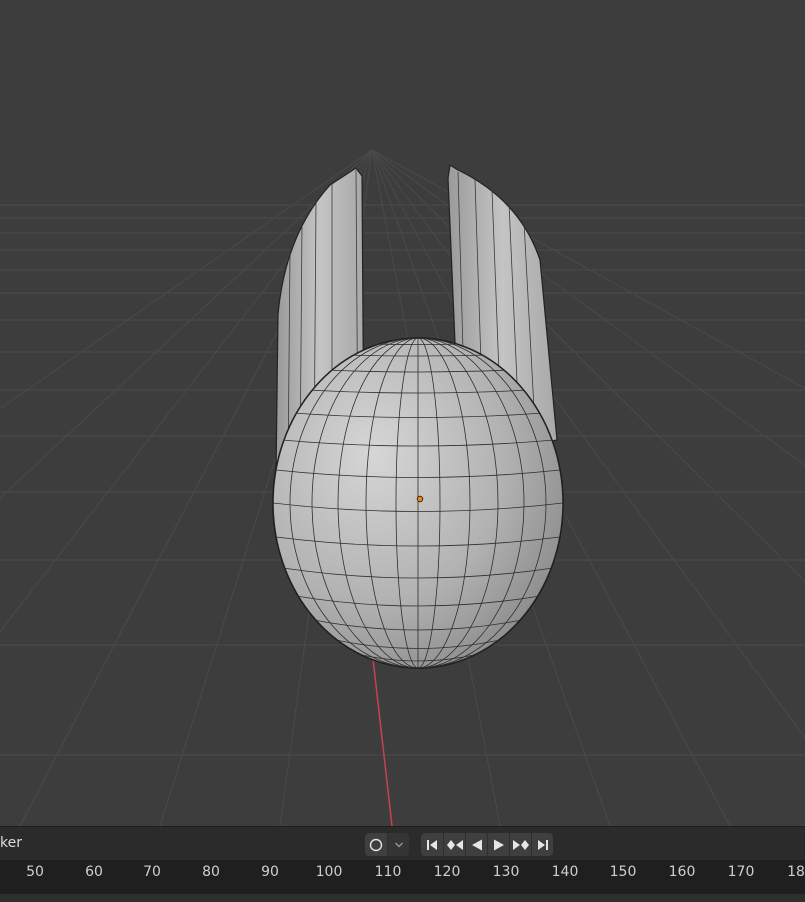  I want to click on keying-controls, so click(387, 844).